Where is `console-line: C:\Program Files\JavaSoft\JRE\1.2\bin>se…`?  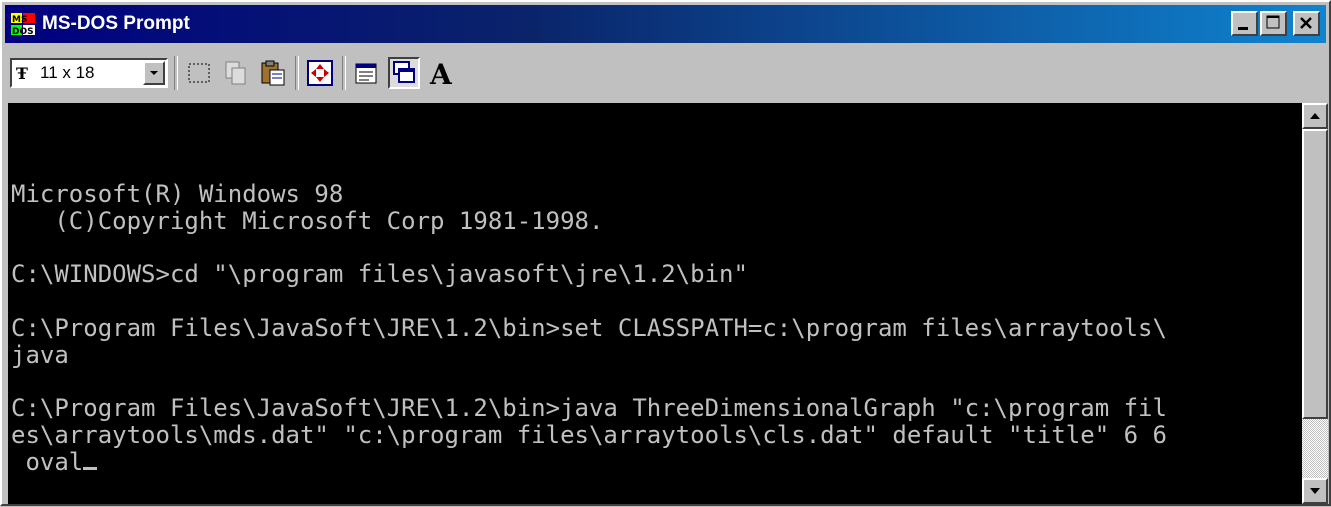
console-line: C:\Program Files\JavaSoft\JRE\1.2\bin>se… is located at coordinates (589, 327).